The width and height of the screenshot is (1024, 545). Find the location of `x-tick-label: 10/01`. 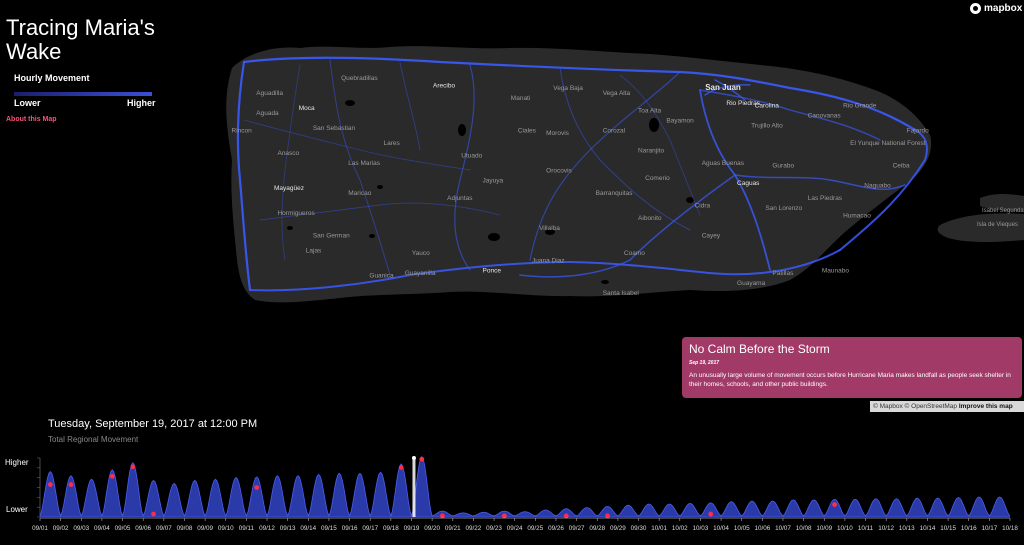

x-tick-label: 10/01 is located at coordinates (659, 528).